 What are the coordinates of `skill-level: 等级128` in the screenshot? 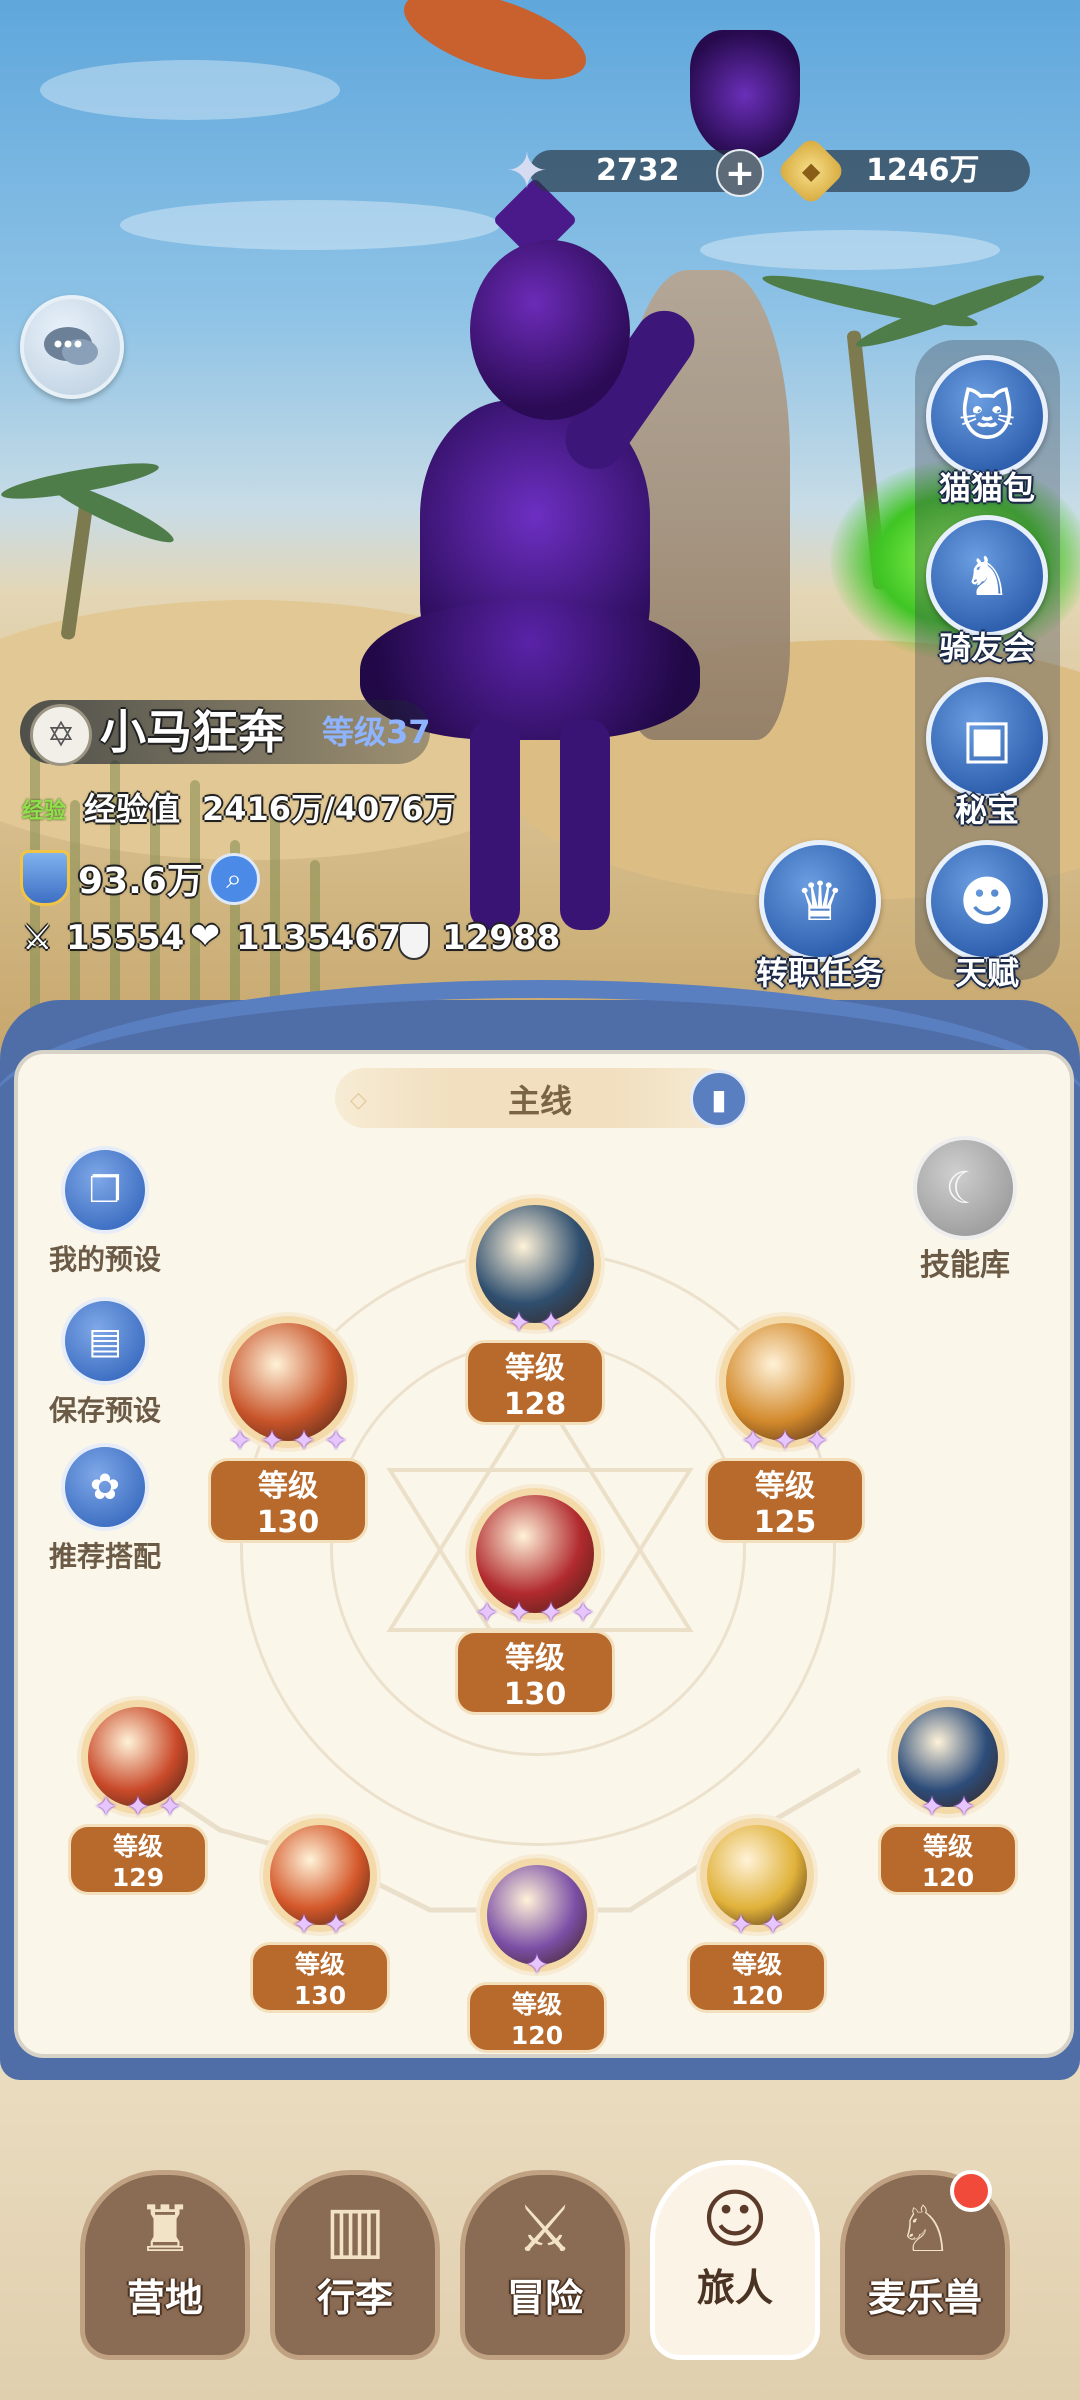 It's located at (535, 1382).